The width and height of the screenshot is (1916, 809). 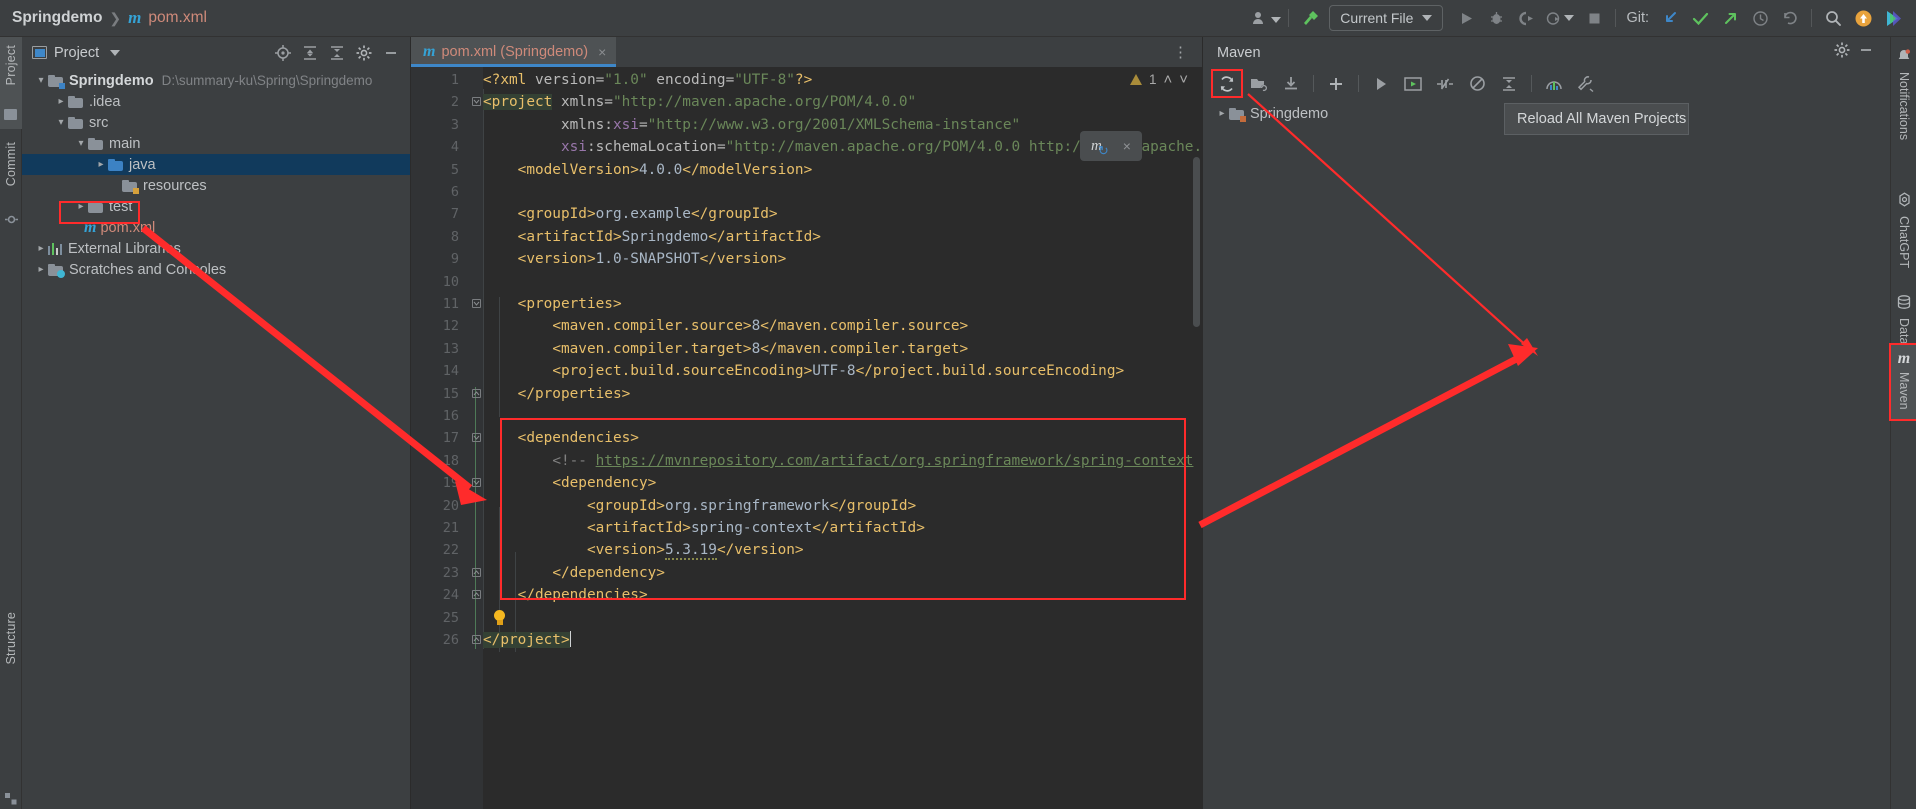 I want to click on tree-row-pom-xml: m pom.xml, so click(x=216, y=227).